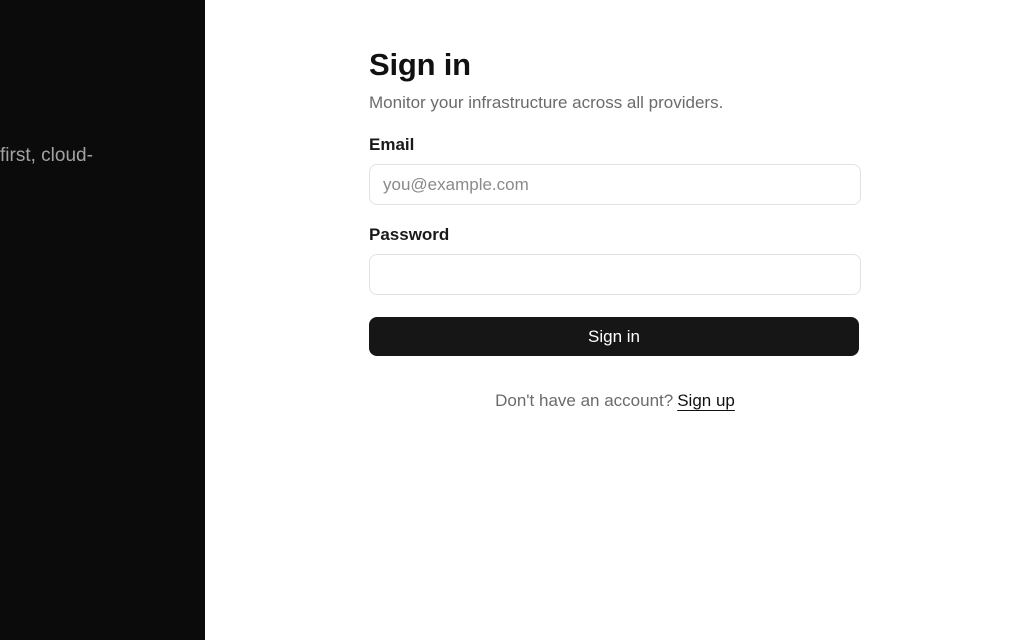 This screenshot has height=640, width=1024. I want to click on signup-prompt-row: Don't have an account? Sign up, so click(615, 401).